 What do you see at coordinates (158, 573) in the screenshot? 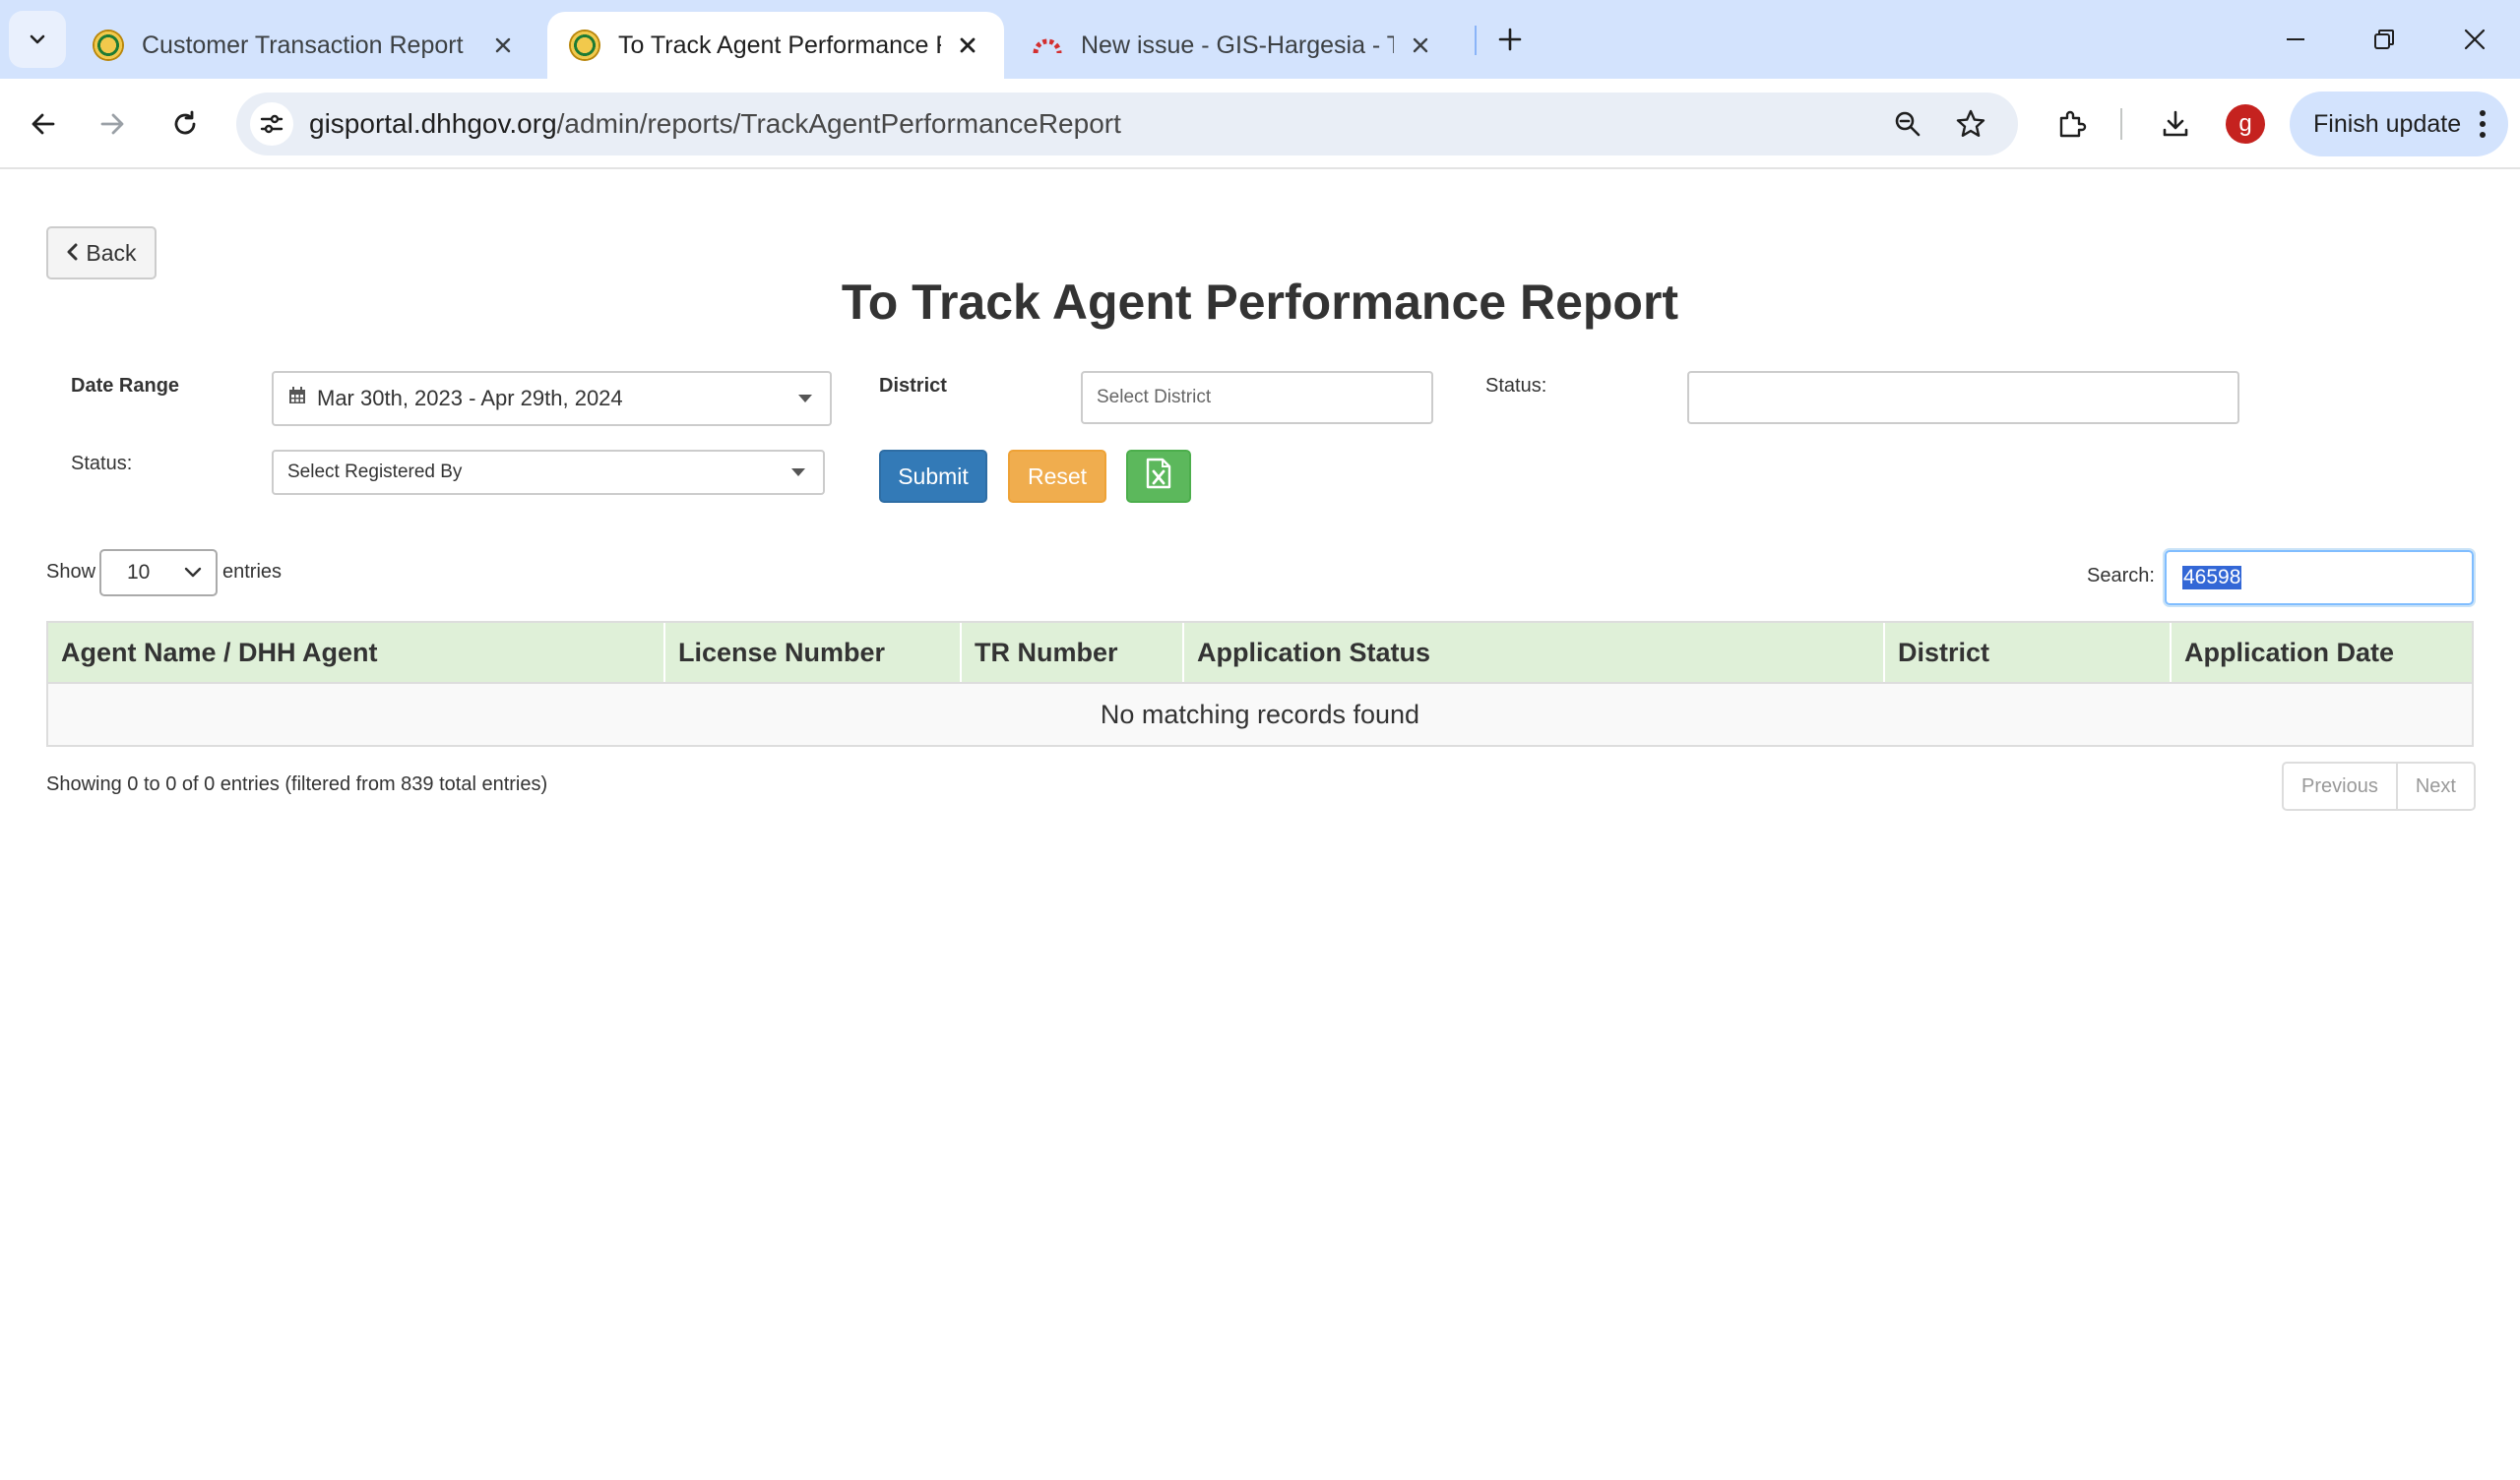
I see `page-length-select: 10` at bounding box center [158, 573].